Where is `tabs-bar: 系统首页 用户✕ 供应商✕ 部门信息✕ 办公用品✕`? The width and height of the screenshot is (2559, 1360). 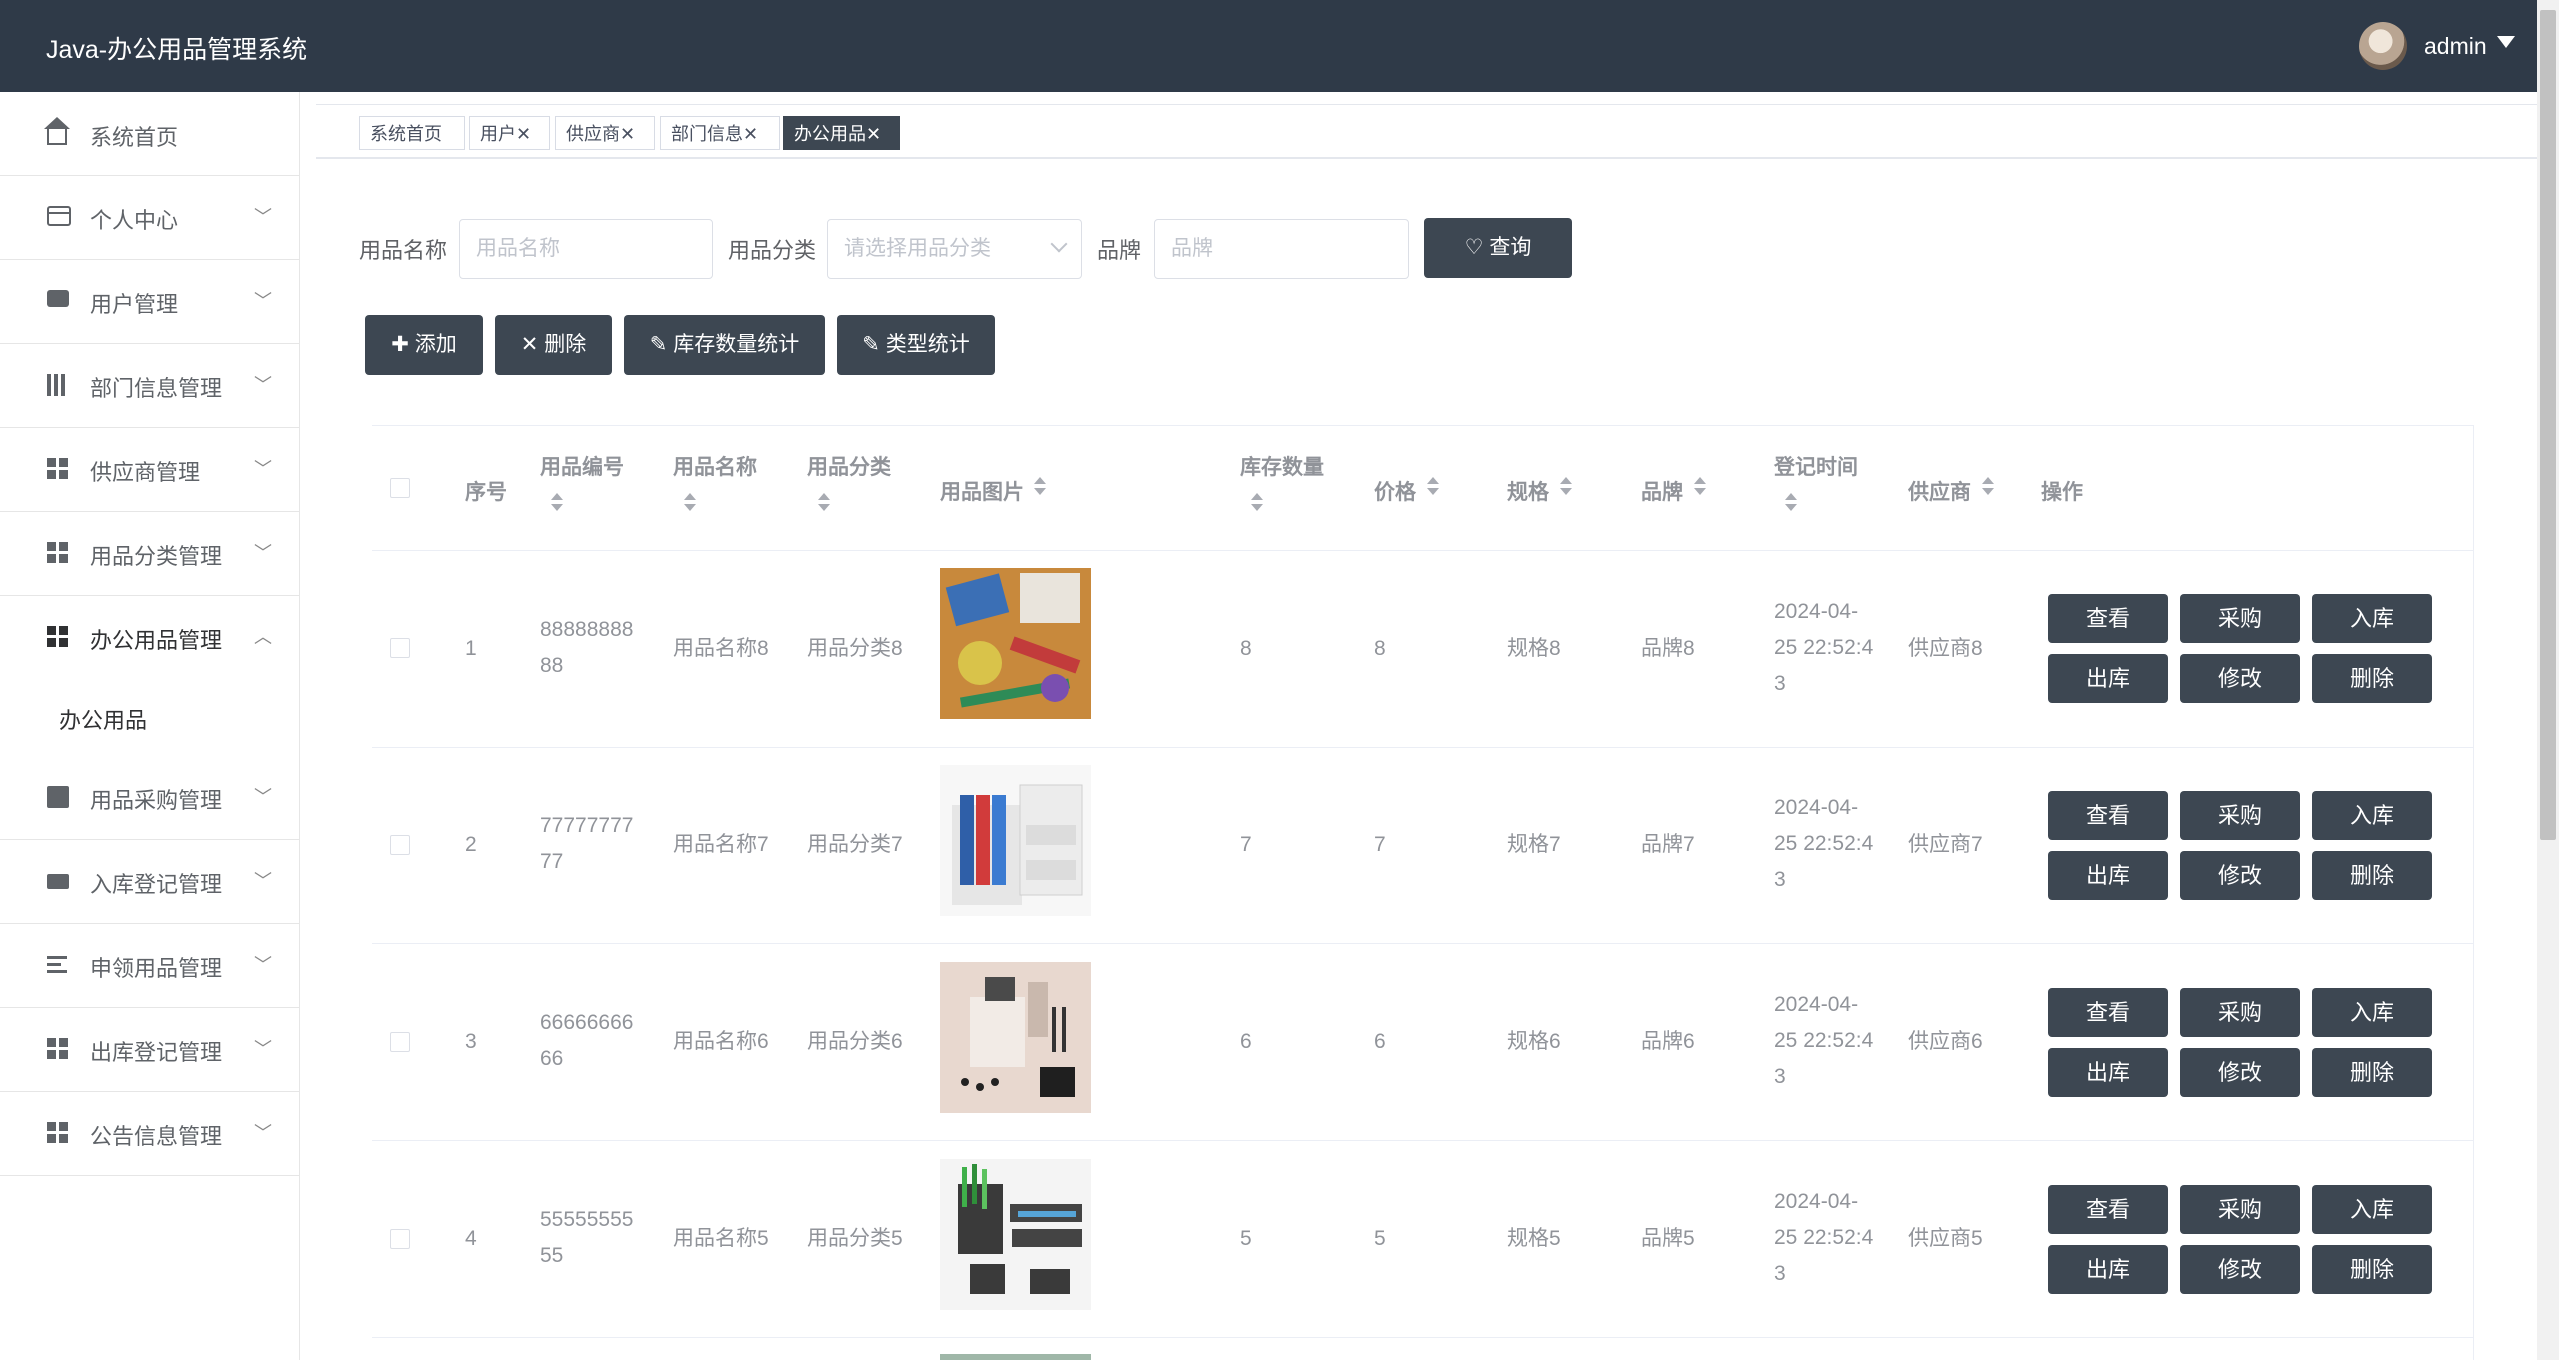 tabs-bar: 系统首页 用户✕ 供应商✕ 部门信息✕ 办公用品✕ is located at coordinates (1426, 131).